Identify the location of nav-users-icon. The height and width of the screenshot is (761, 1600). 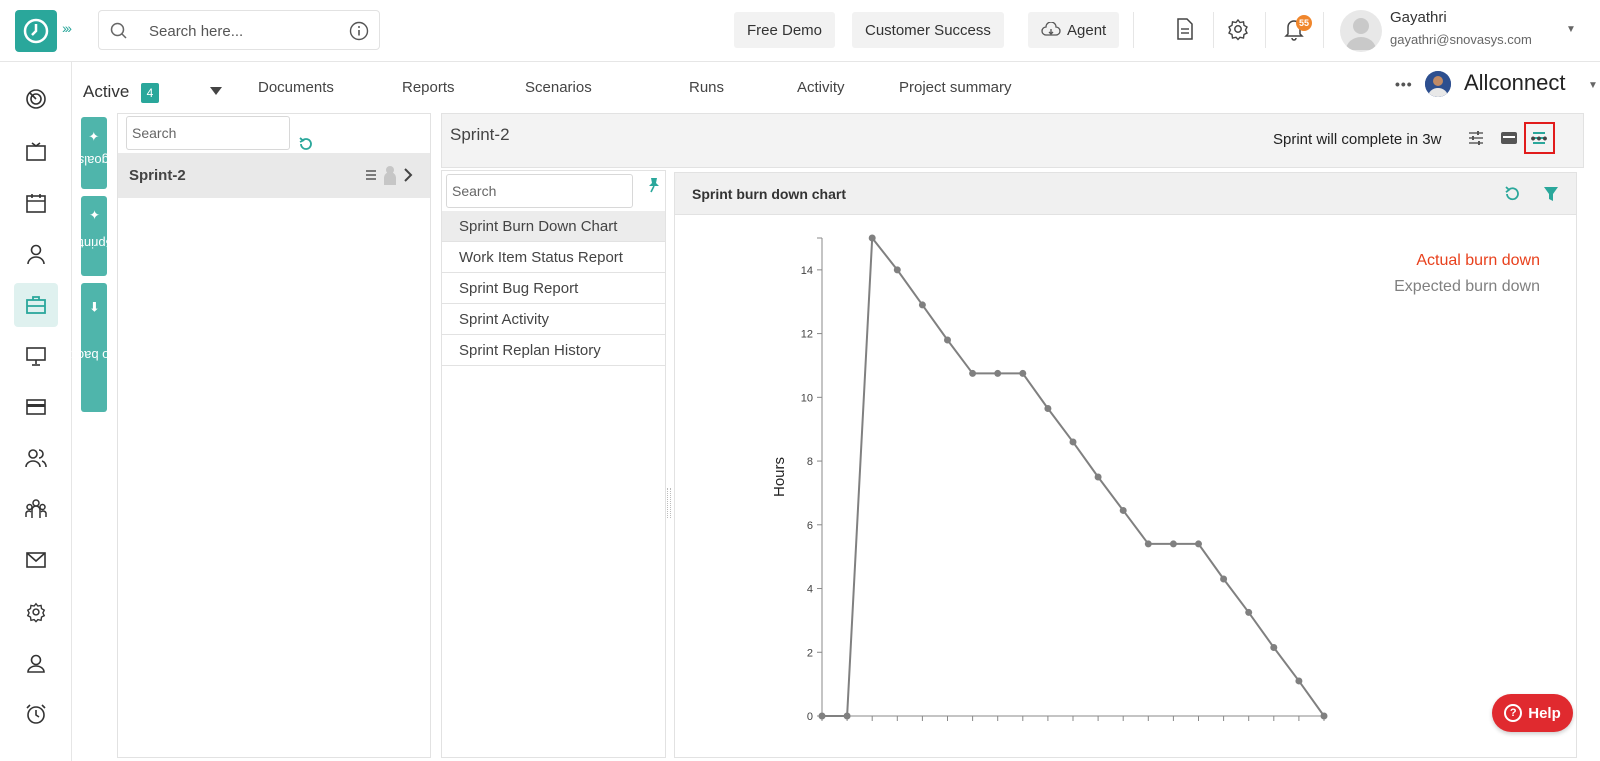
(36, 458).